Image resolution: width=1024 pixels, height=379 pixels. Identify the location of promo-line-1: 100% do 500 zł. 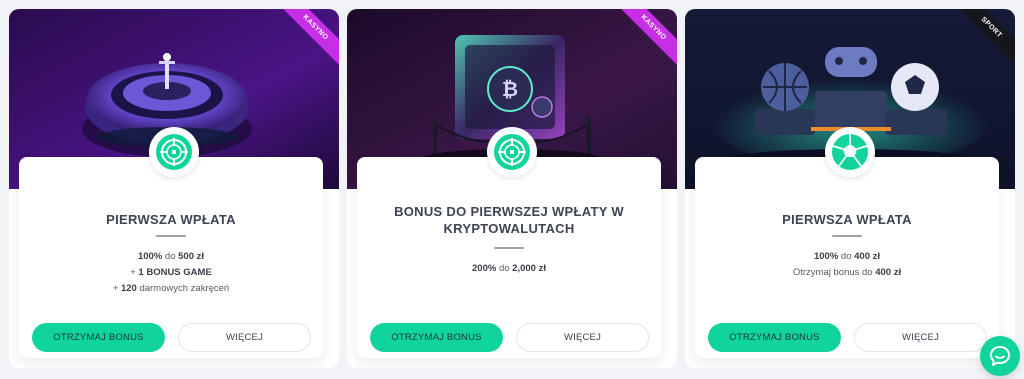
(171, 256).